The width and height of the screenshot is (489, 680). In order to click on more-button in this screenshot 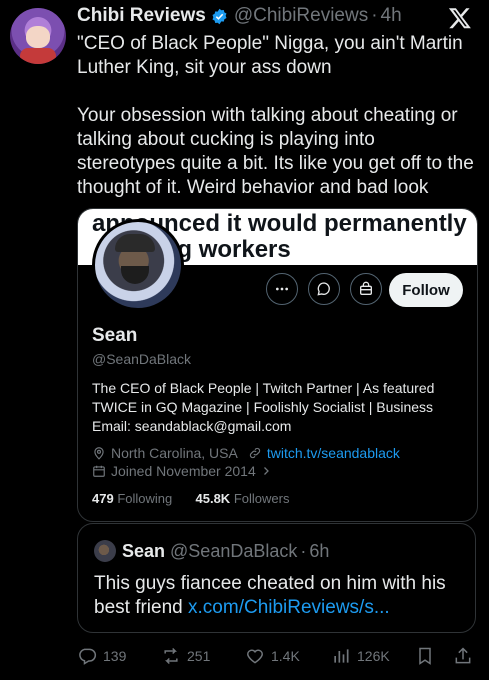, I will do `click(282, 289)`.